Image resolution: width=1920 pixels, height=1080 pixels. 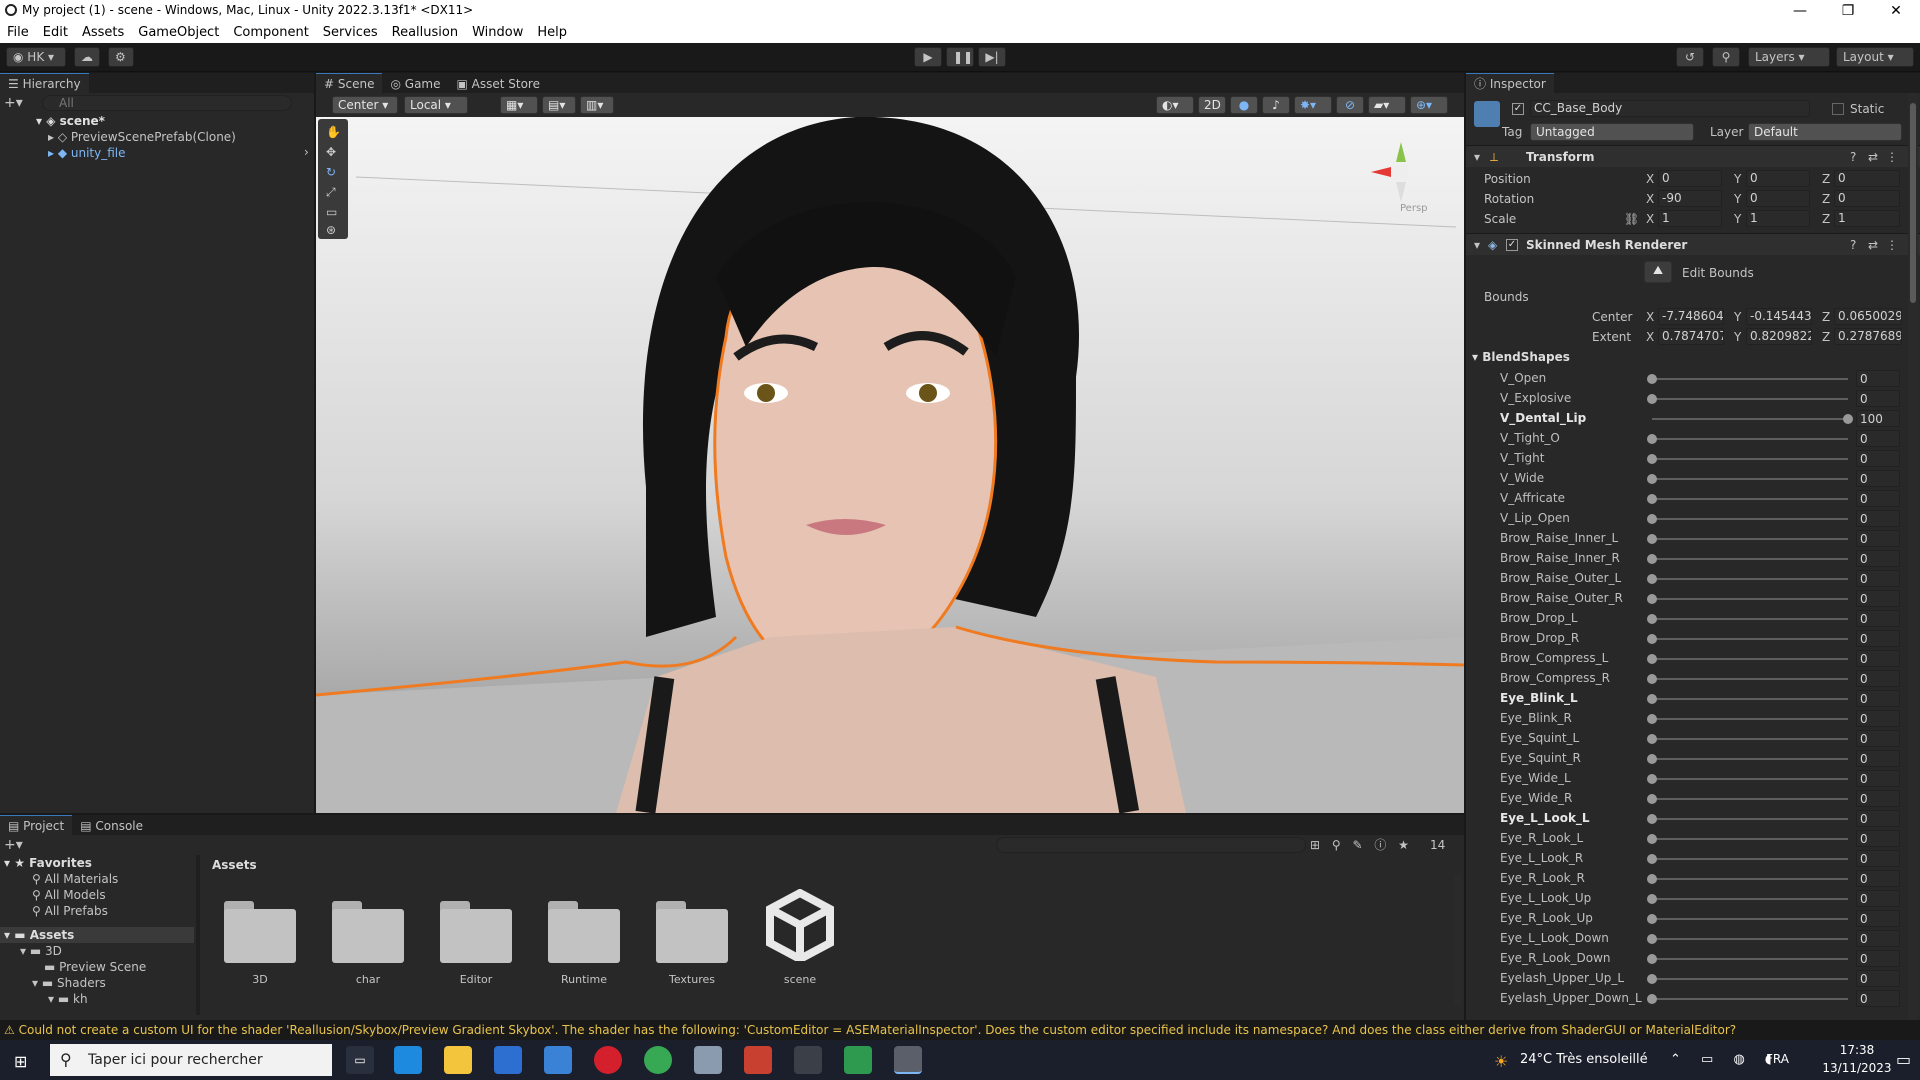 I want to click on opera-icon, so click(x=608, y=1060).